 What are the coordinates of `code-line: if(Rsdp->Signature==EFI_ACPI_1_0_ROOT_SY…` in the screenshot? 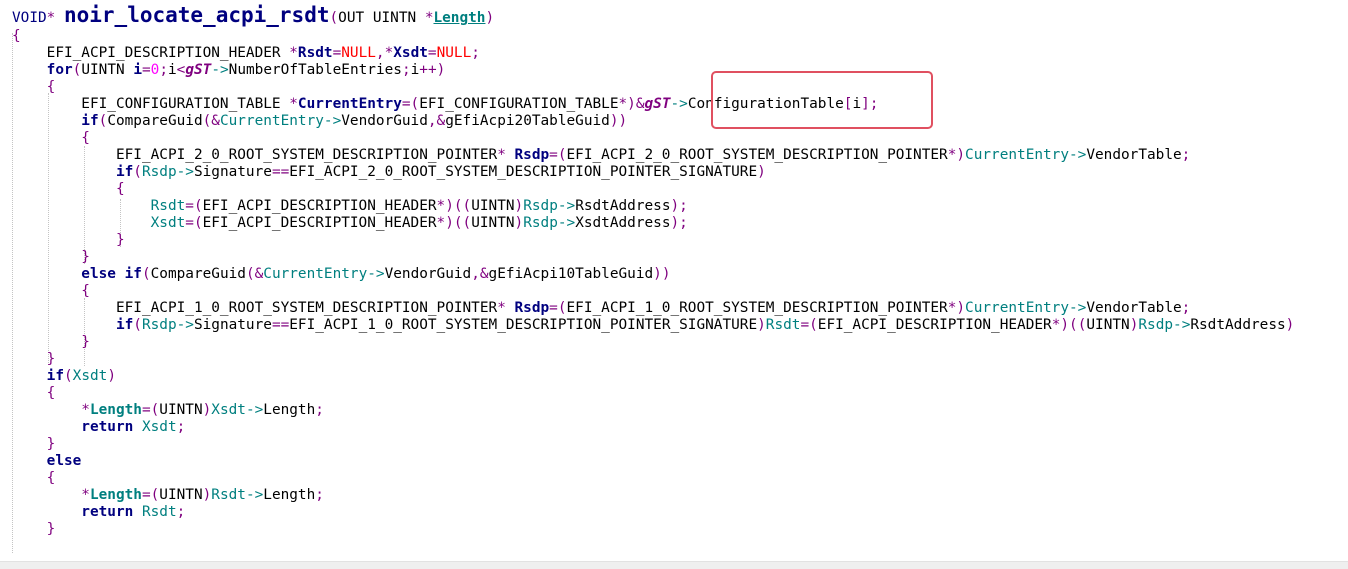 It's located at (653, 325).